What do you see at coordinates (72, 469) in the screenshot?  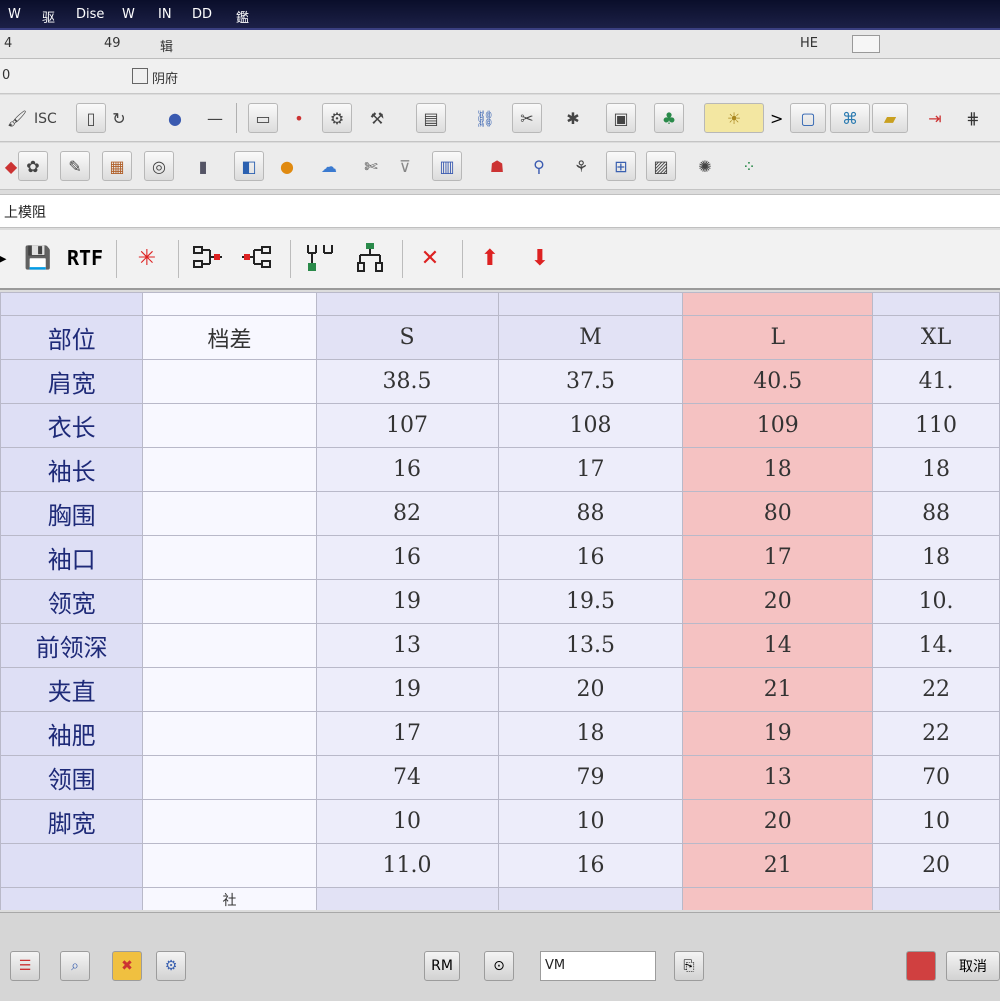 I see `row-label: 袖长` at bounding box center [72, 469].